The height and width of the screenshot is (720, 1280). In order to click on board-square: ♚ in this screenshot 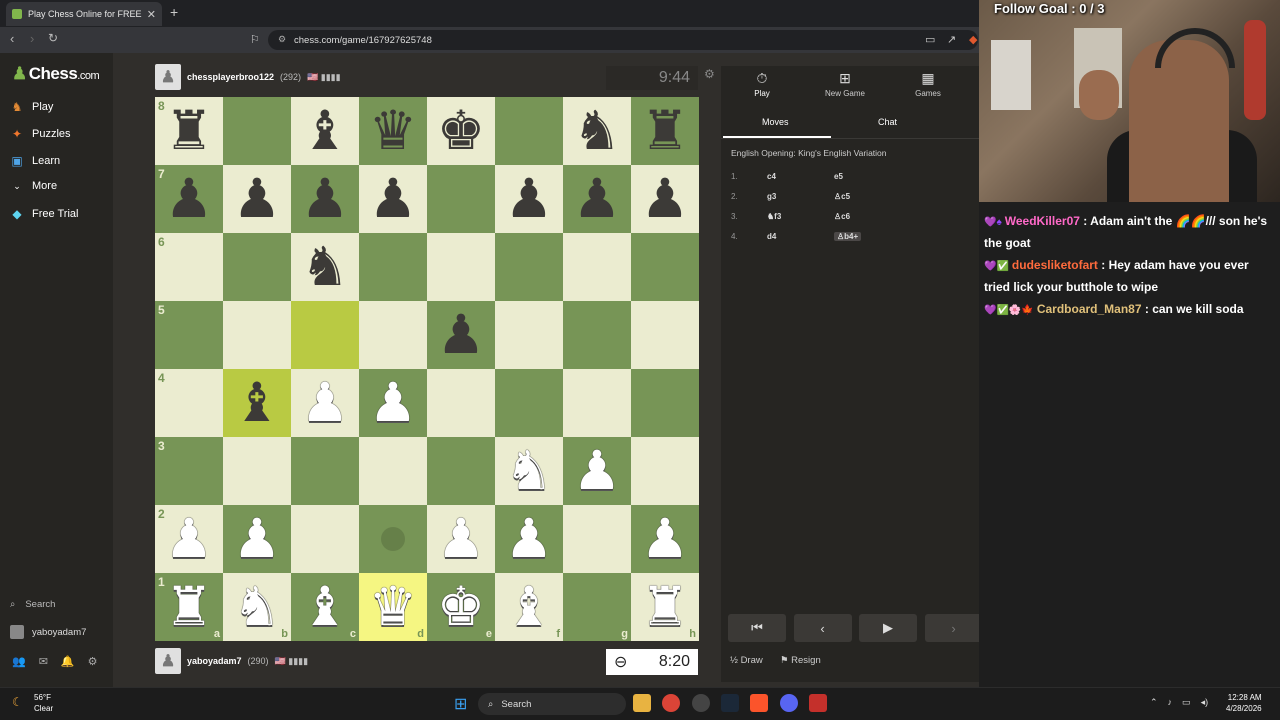, I will do `click(461, 131)`.